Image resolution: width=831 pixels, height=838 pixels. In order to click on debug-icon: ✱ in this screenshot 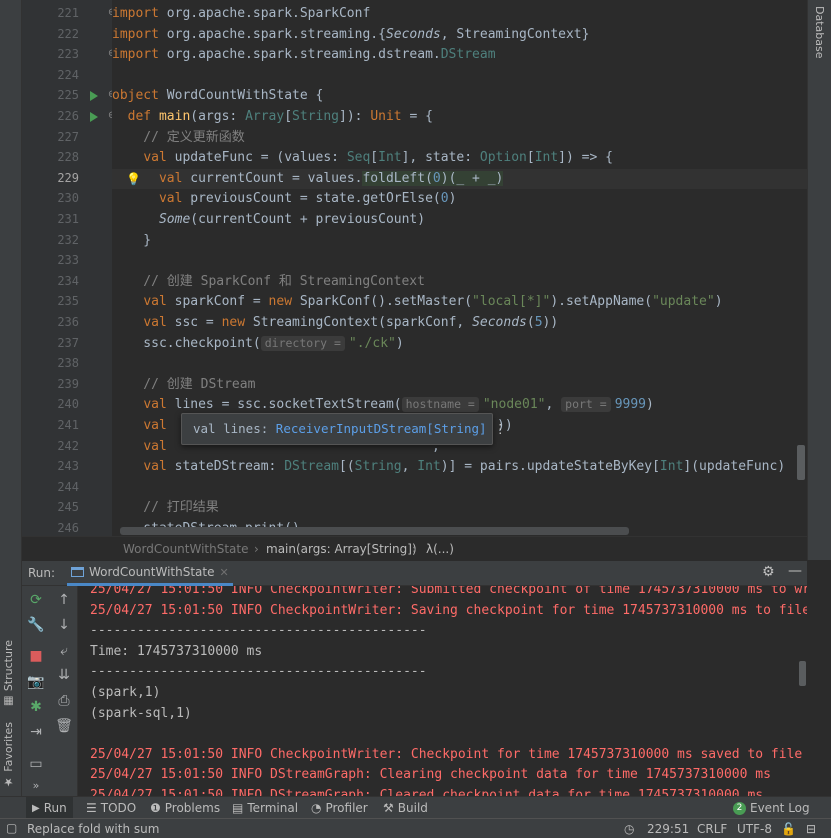, I will do `click(36, 707)`.